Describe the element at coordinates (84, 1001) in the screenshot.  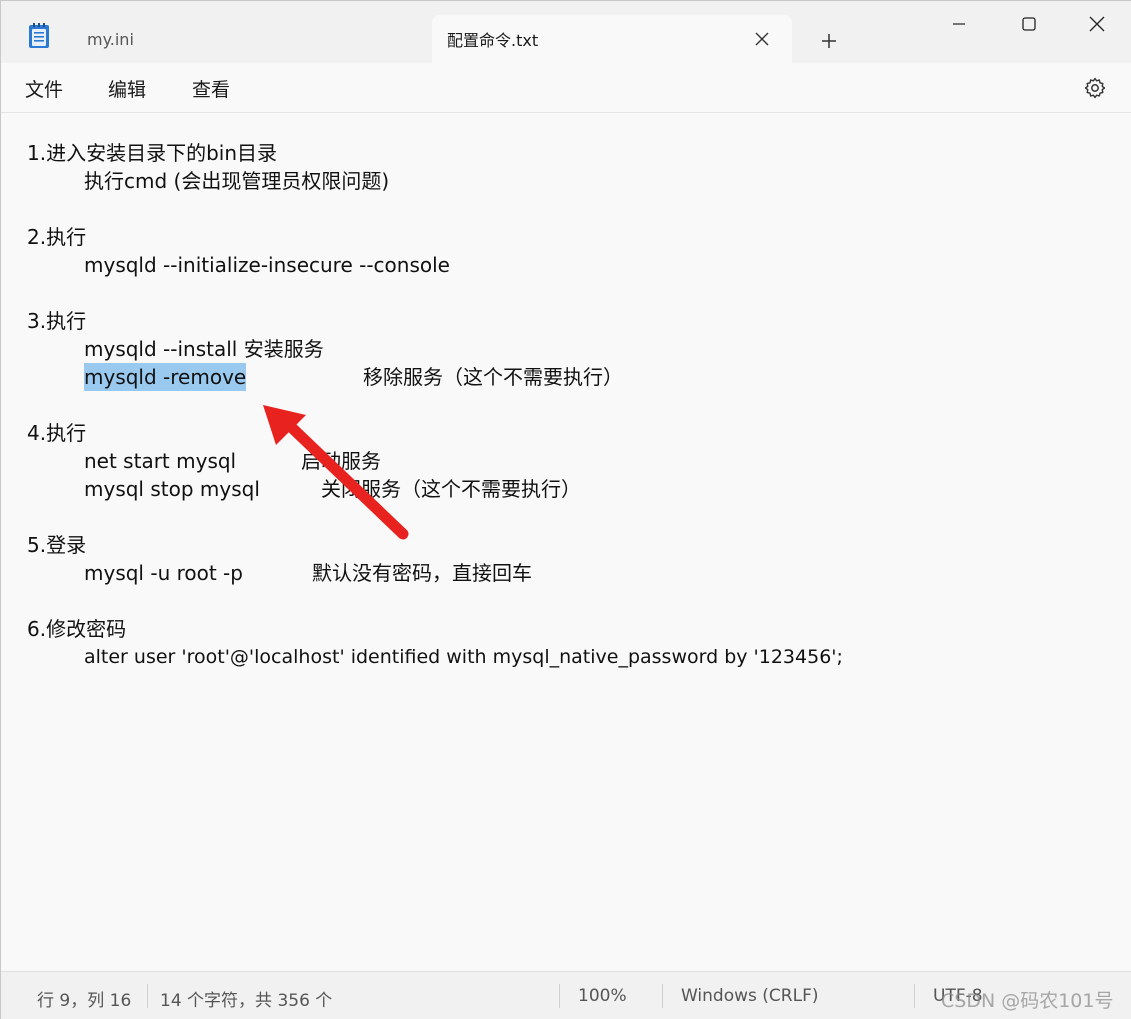
I see `cursor-position: 行 9，列 16` at that location.